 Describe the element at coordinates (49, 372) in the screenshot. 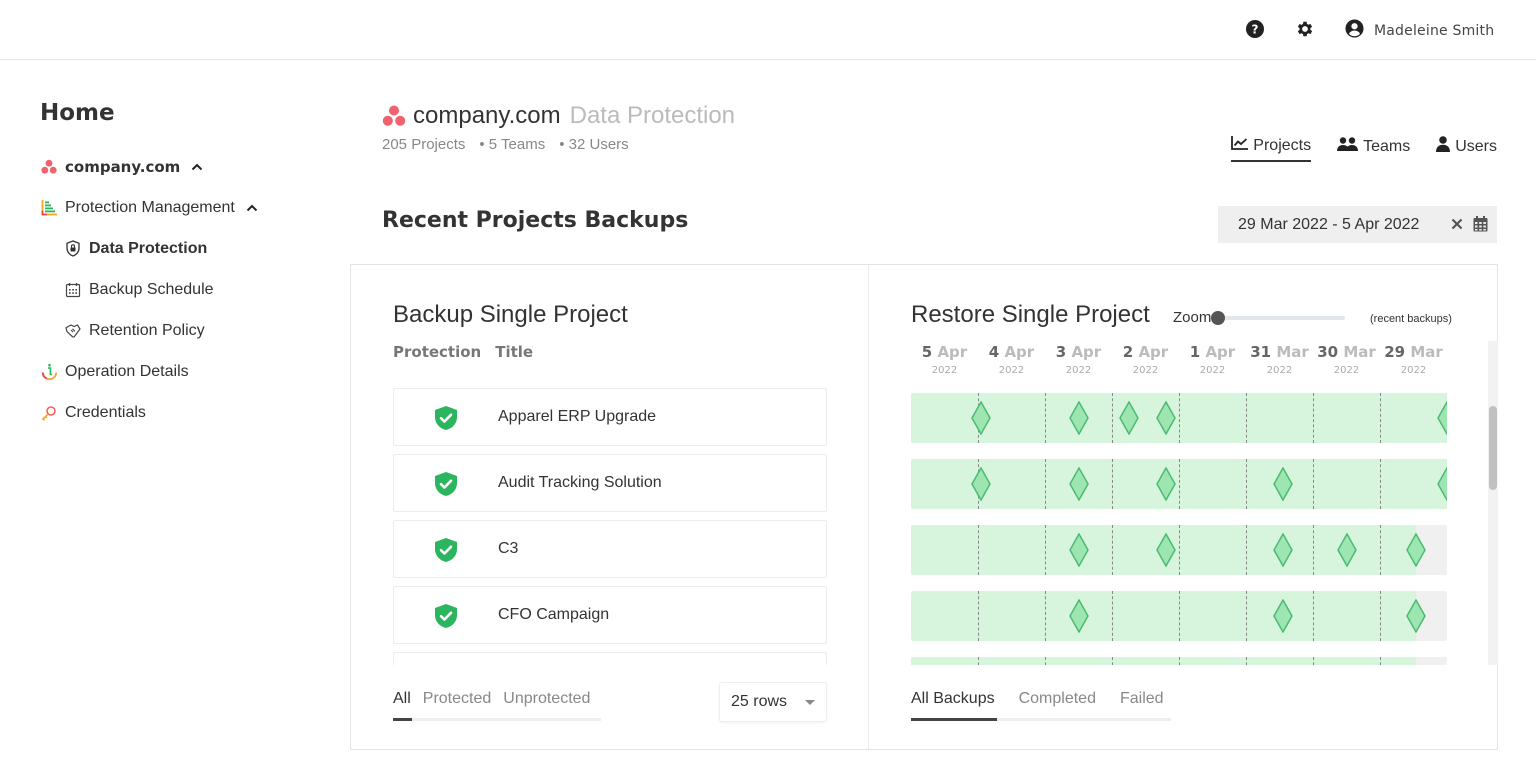

I see `info-icon` at that location.